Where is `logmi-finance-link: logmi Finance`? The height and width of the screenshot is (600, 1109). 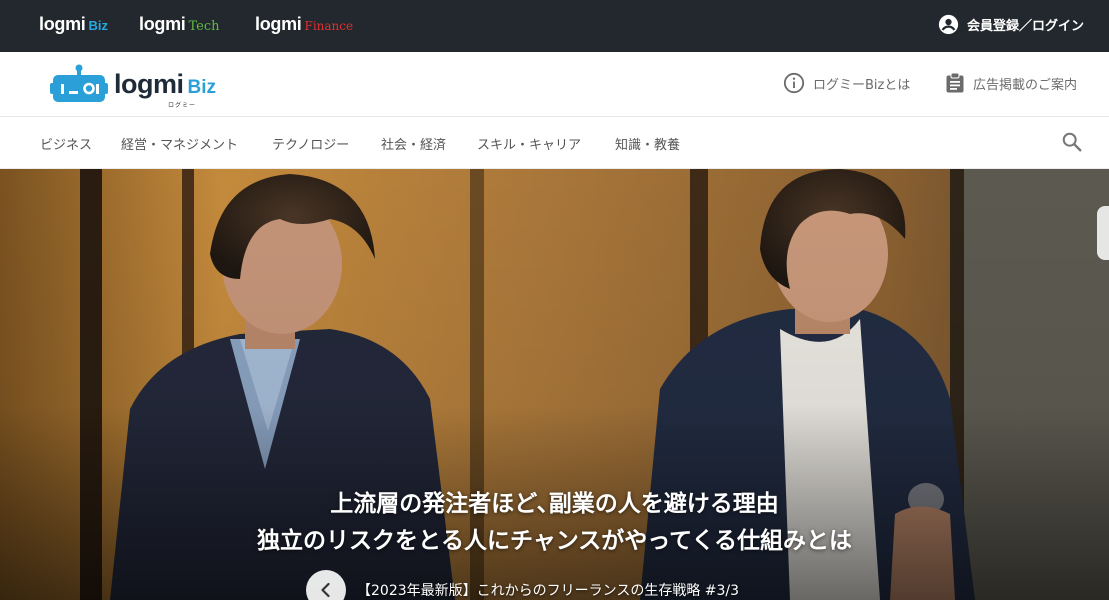
logmi-finance-link: logmi Finance is located at coordinates (304, 26).